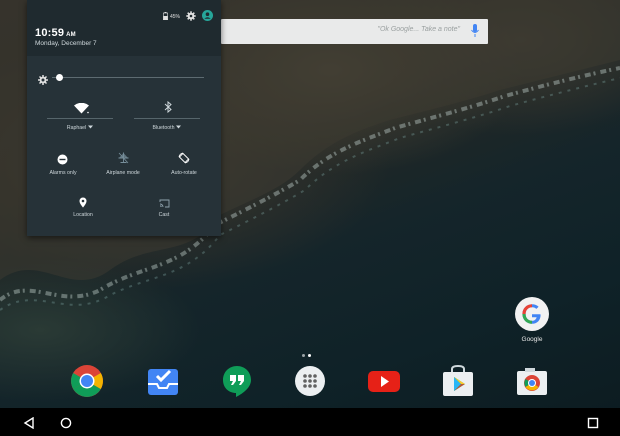  What do you see at coordinates (124, 28) in the screenshot?
I see `quick-settings-header: 45% 10:59 AM Monday, December 7` at bounding box center [124, 28].